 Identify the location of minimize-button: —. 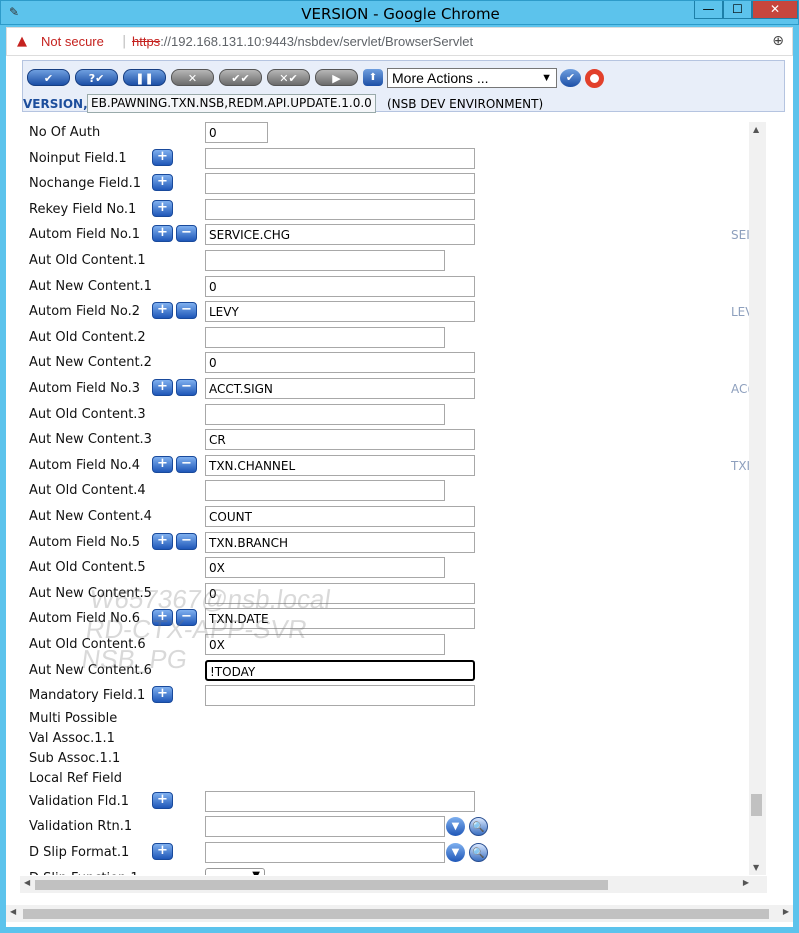
(708, 10).